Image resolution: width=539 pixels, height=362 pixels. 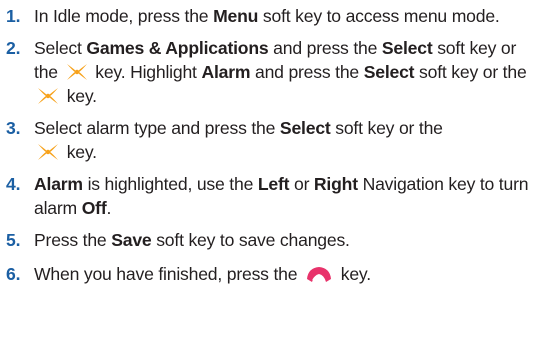 I want to click on step-text: ., so click(x=109, y=208).